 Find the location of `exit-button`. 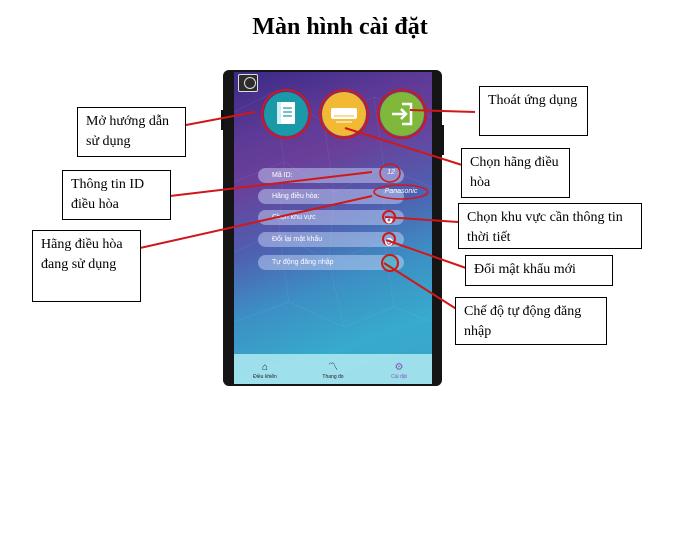

exit-button is located at coordinates (402, 114).